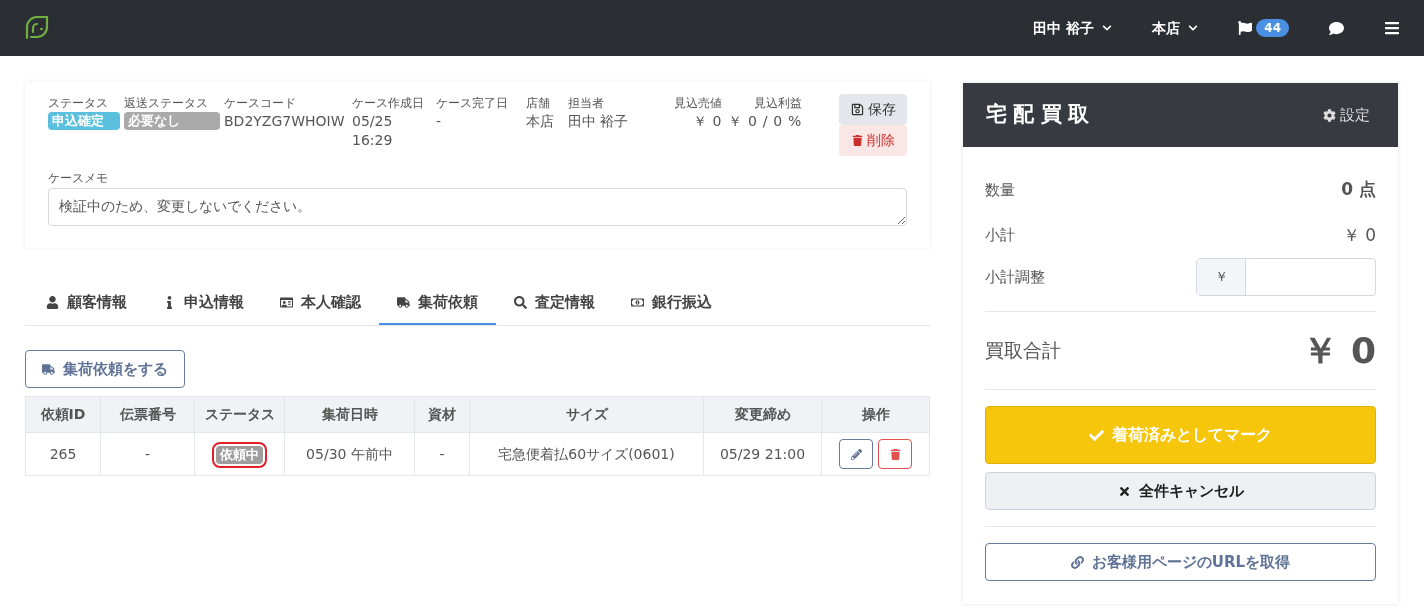 This screenshot has height=609, width=1424. Describe the element at coordinates (1180, 562) in the screenshot. I see `get-url-button: お客様用ページのURLを取得` at that location.